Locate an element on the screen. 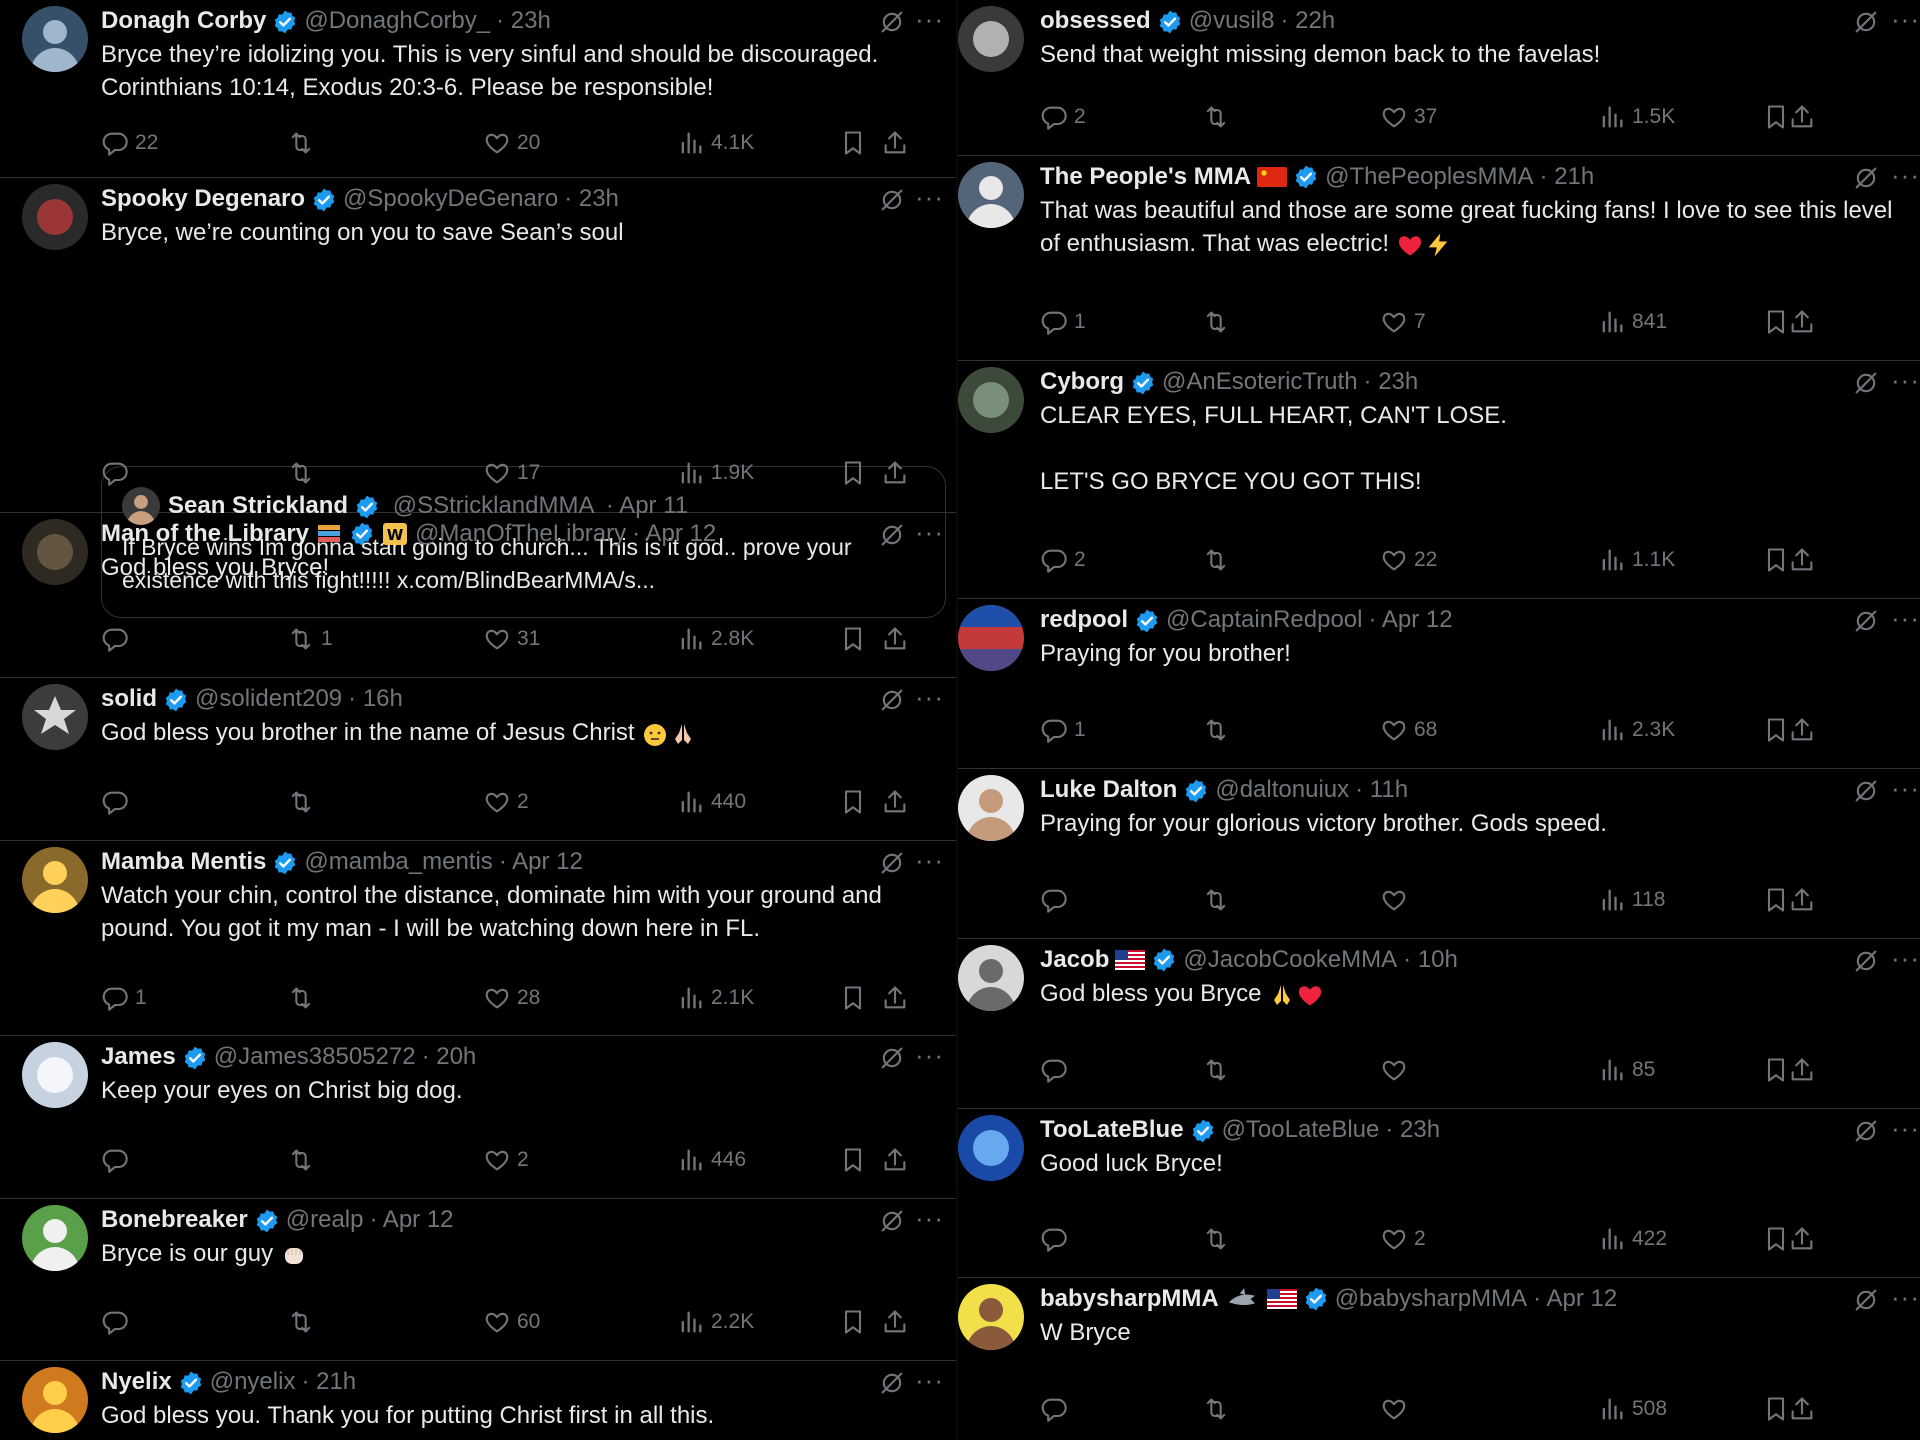 The height and width of the screenshot is (1440, 1920). display-name: Spooky Degenaro is located at coordinates (203, 199).